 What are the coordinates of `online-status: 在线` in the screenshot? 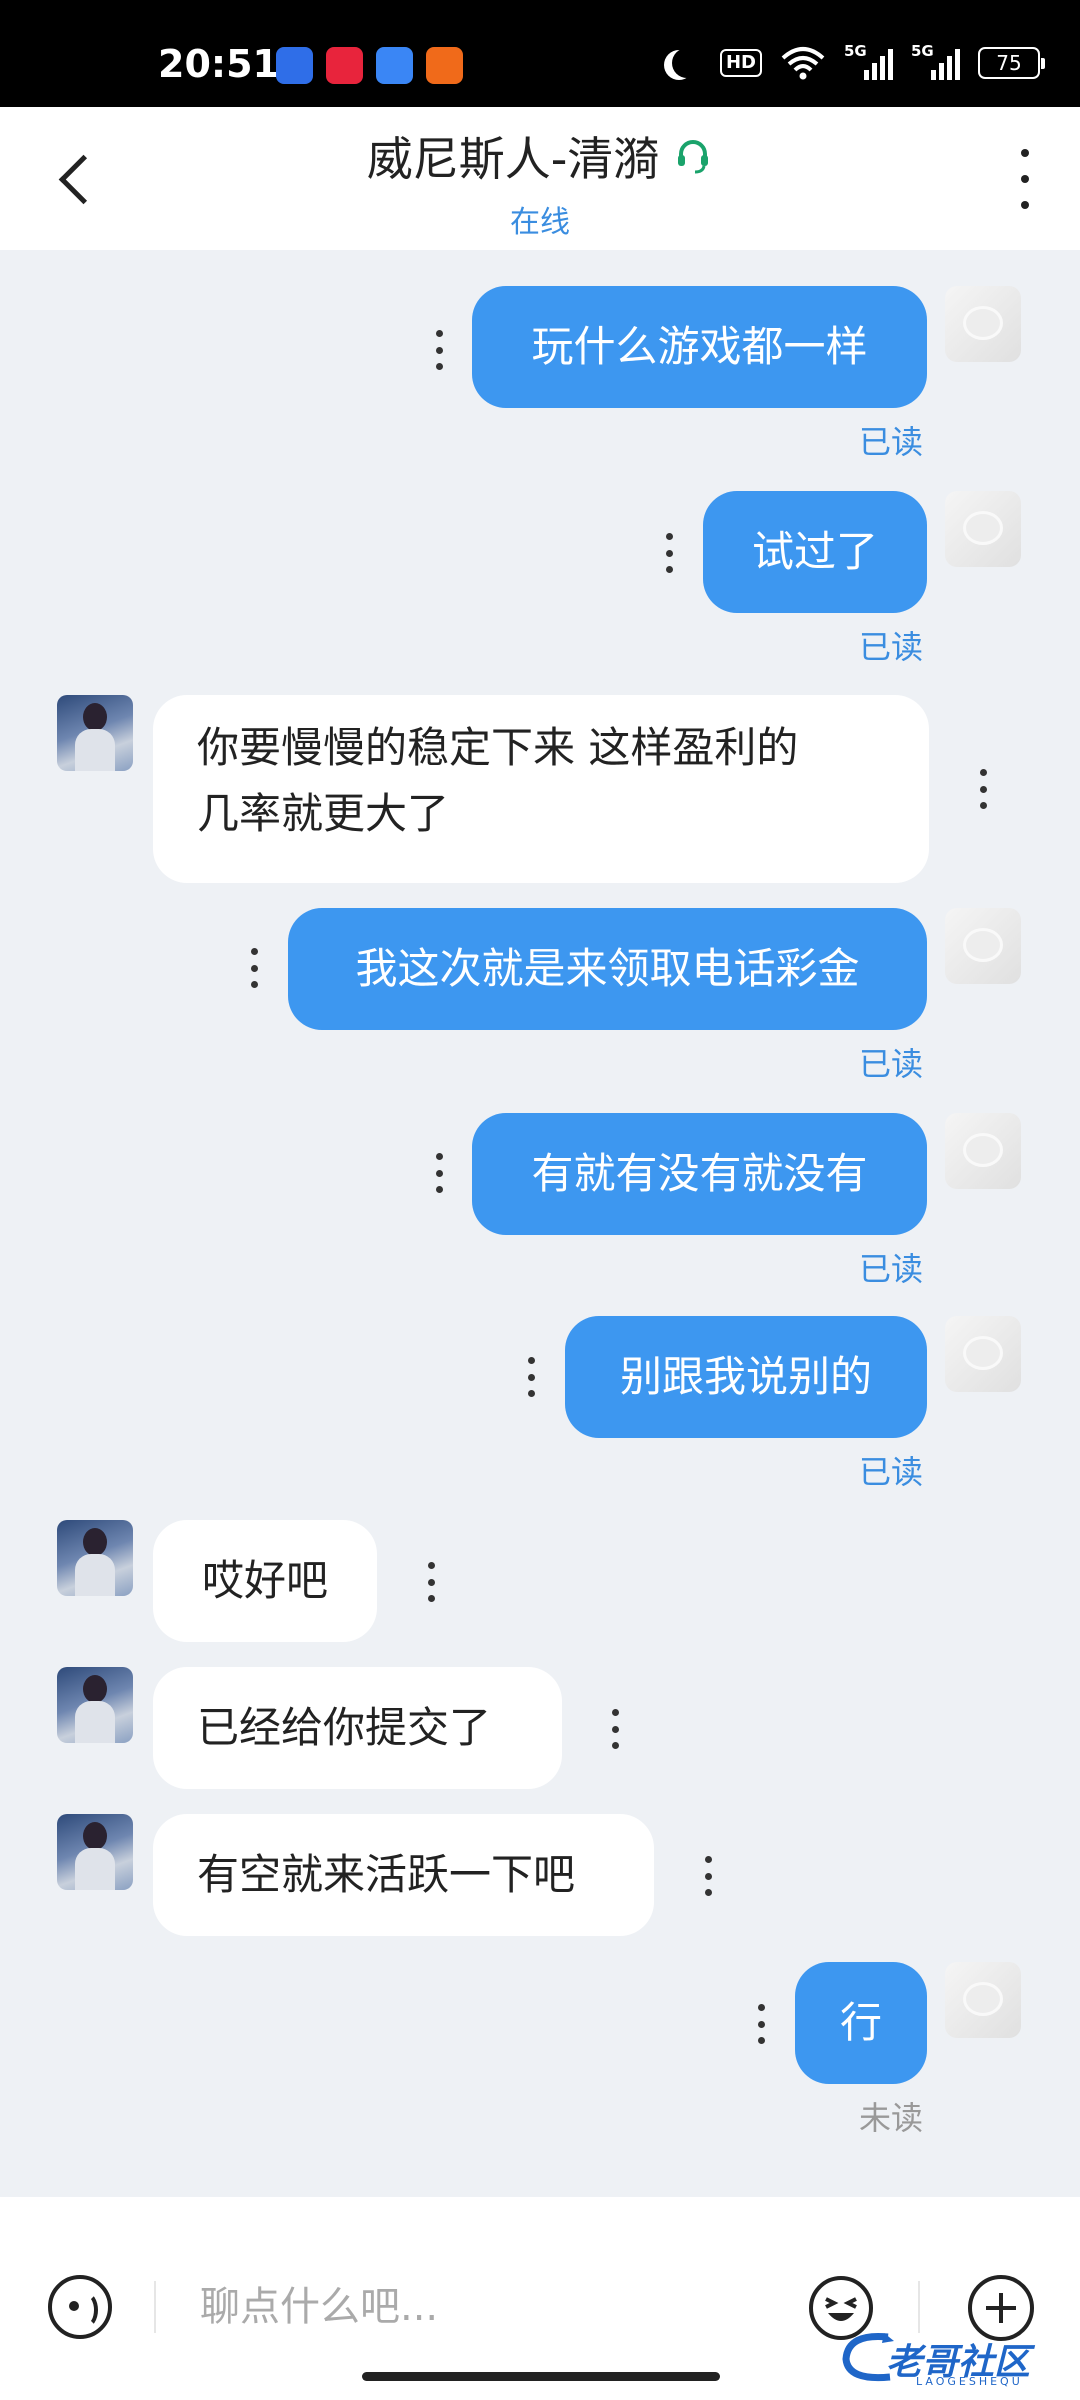 It's located at (540, 222).